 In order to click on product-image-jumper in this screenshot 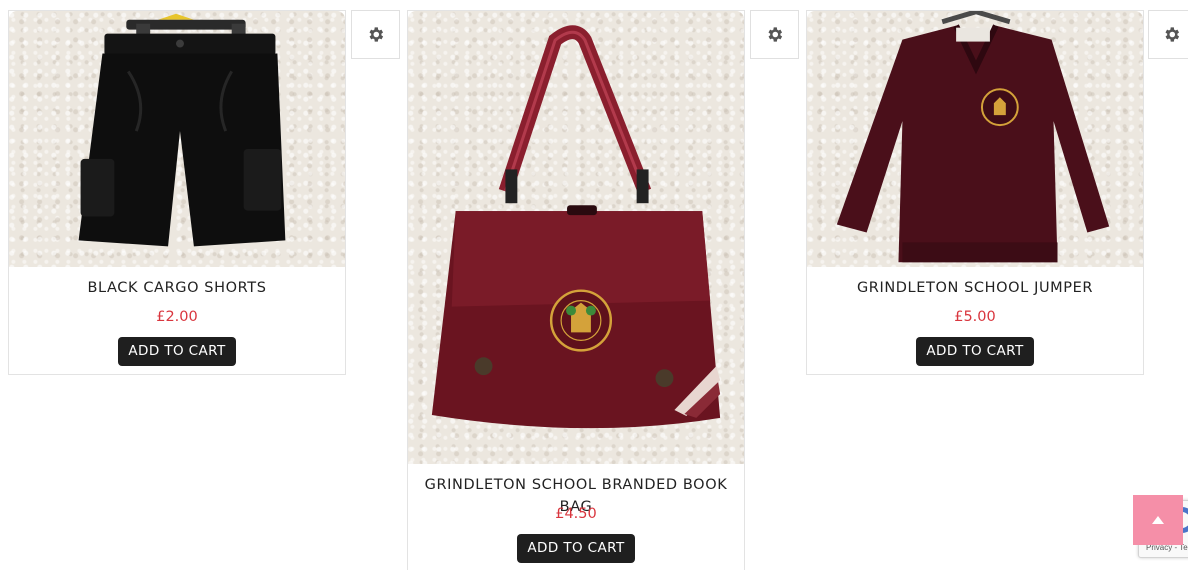, I will do `click(975, 139)`.